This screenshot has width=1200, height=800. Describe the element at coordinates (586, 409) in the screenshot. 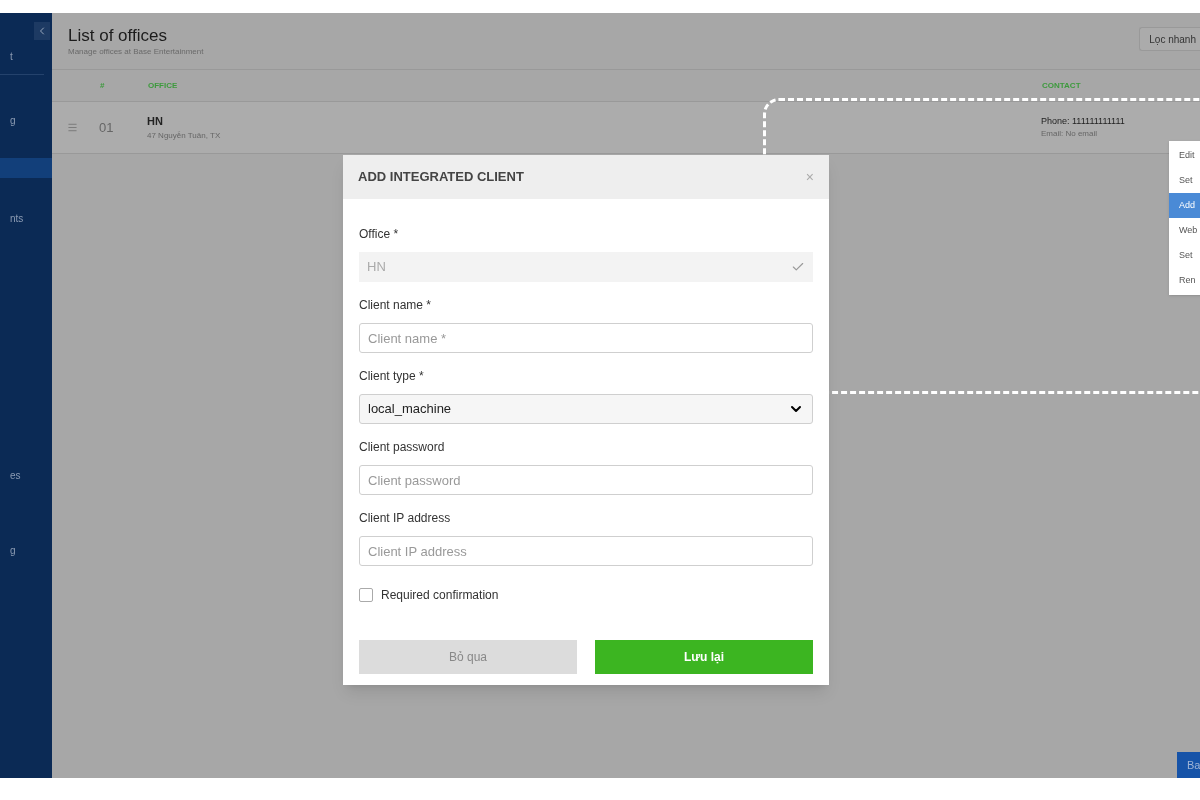

I see `client-type-select: local_machine` at that location.